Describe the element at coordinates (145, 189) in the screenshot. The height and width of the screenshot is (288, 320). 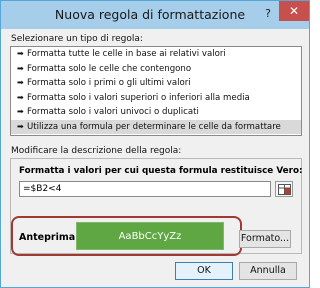
I see `formula-input: =$B2<4` at that location.